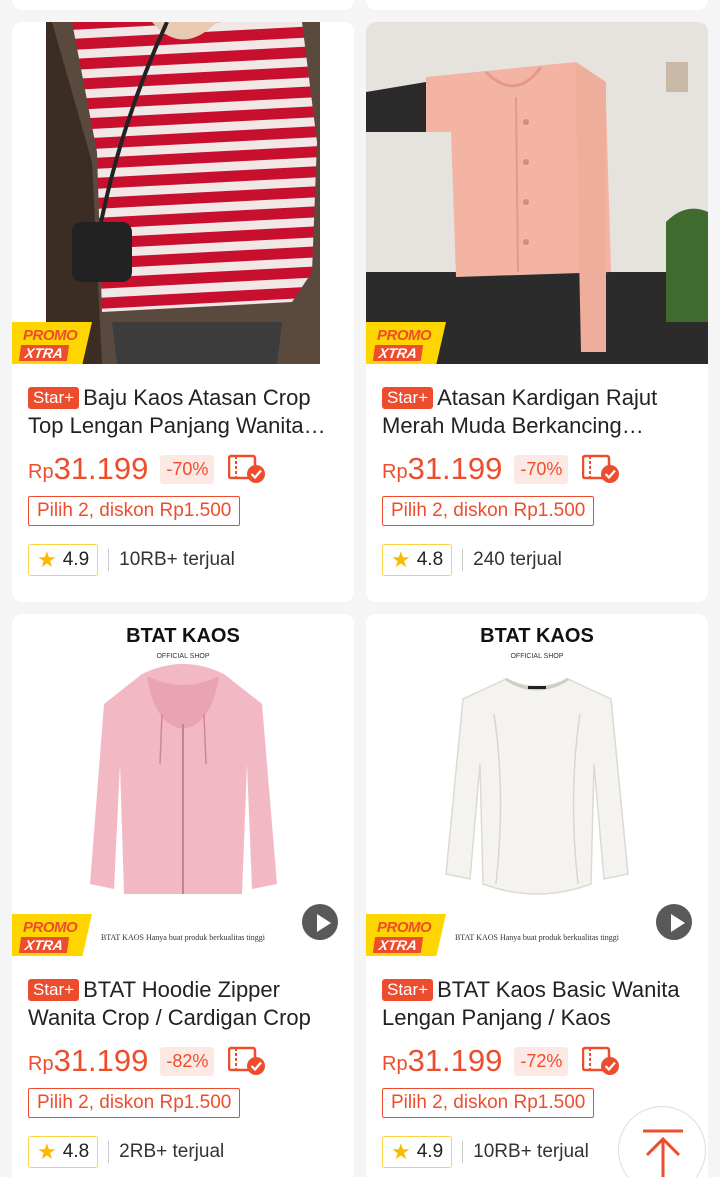 The width and height of the screenshot is (720, 1177). I want to click on discount-badge: -82%, so click(187, 1061).